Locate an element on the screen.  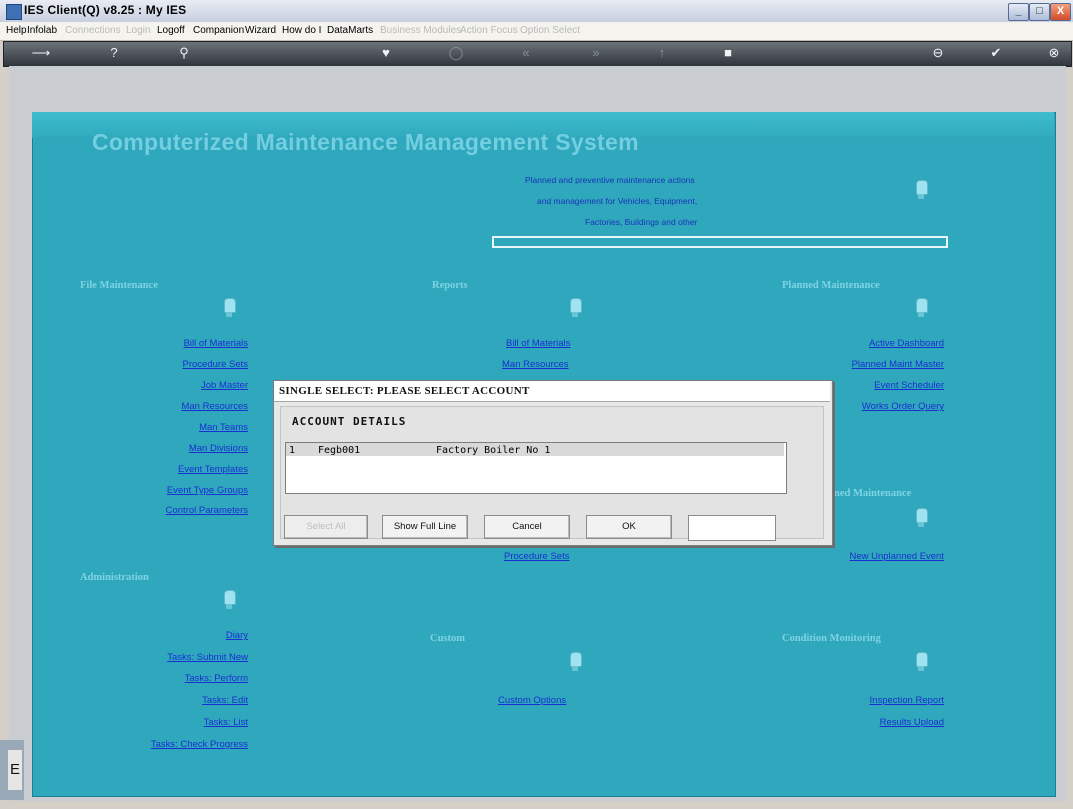
toolbar: ⟶ ? ⚲ ♥ ◯ « » ↑ ■ ⊖ ✔ ⊗ is located at coordinates (537, 54).